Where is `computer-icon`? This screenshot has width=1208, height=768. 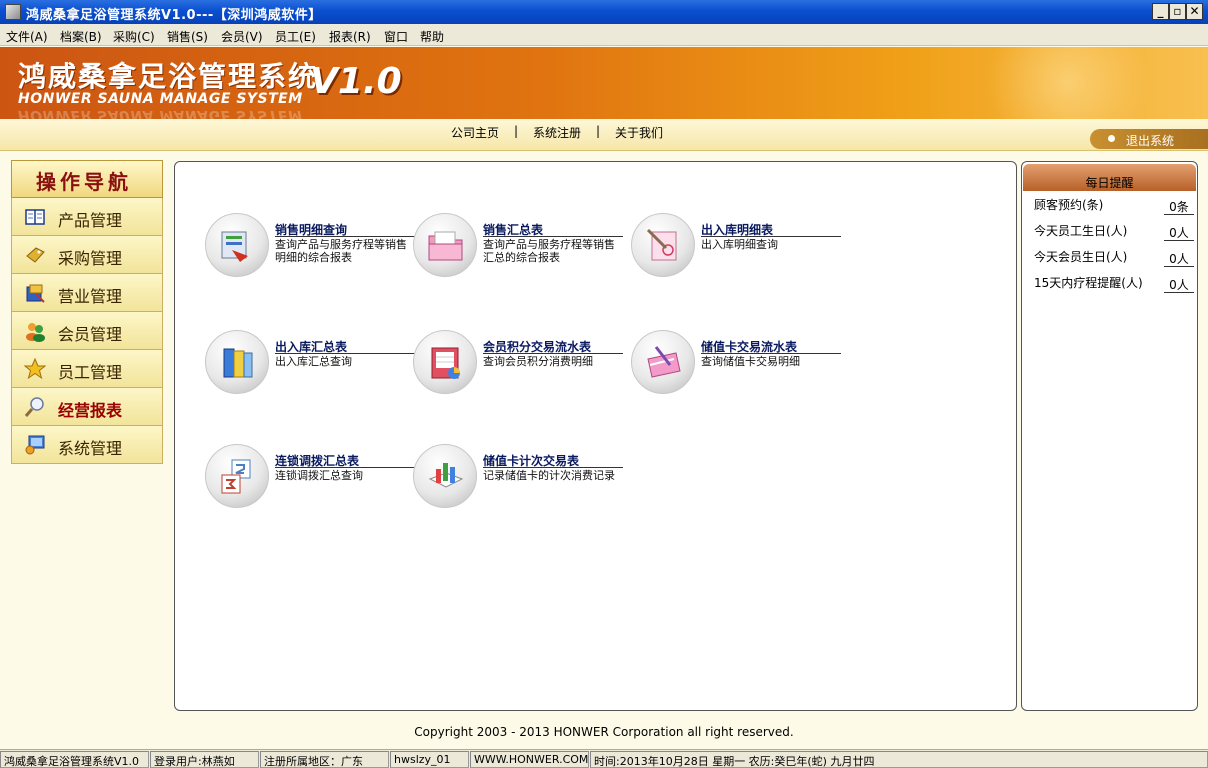 computer-icon is located at coordinates (35, 445).